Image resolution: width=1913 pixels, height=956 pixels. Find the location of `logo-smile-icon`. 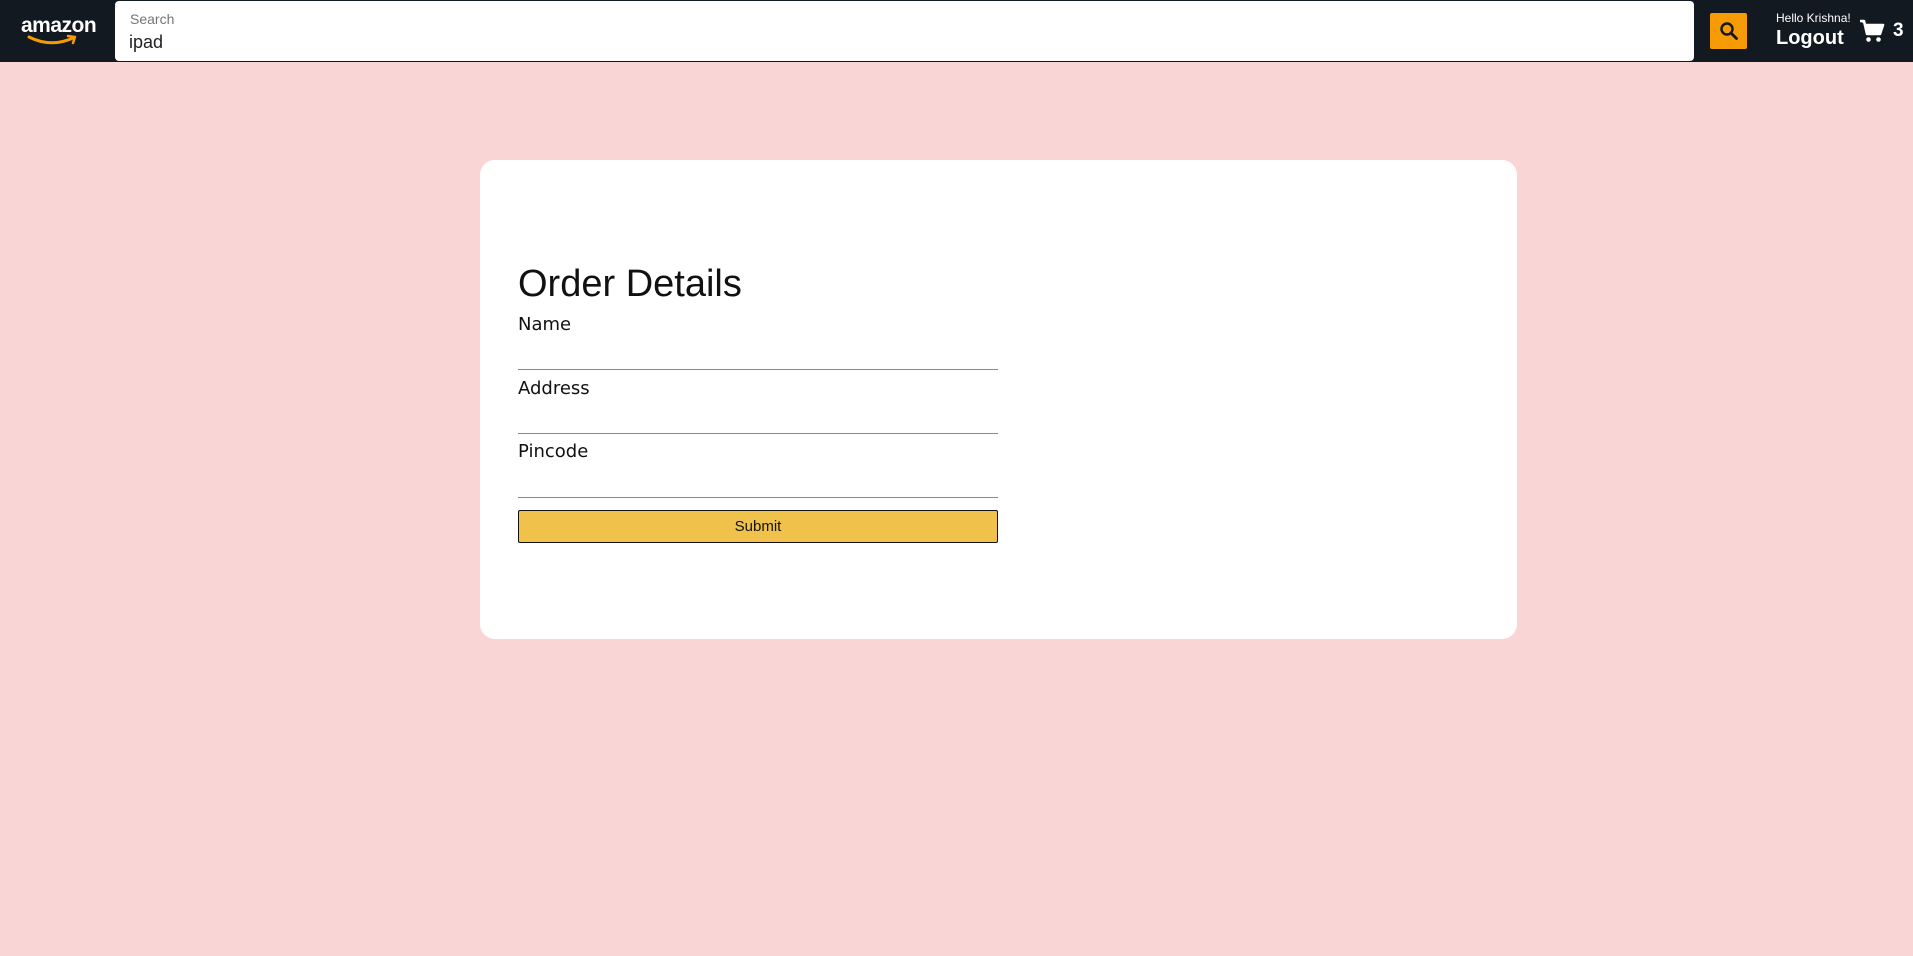

logo-smile-icon is located at coordinates (52, 39).